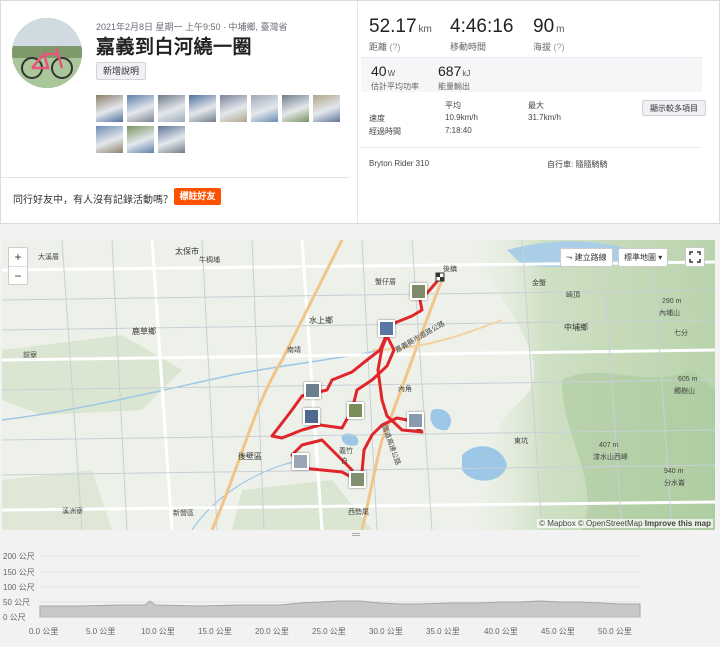 The width and height of the screenshot is (720, 647). I want to click on place-label: 七分, so click(681, 333).